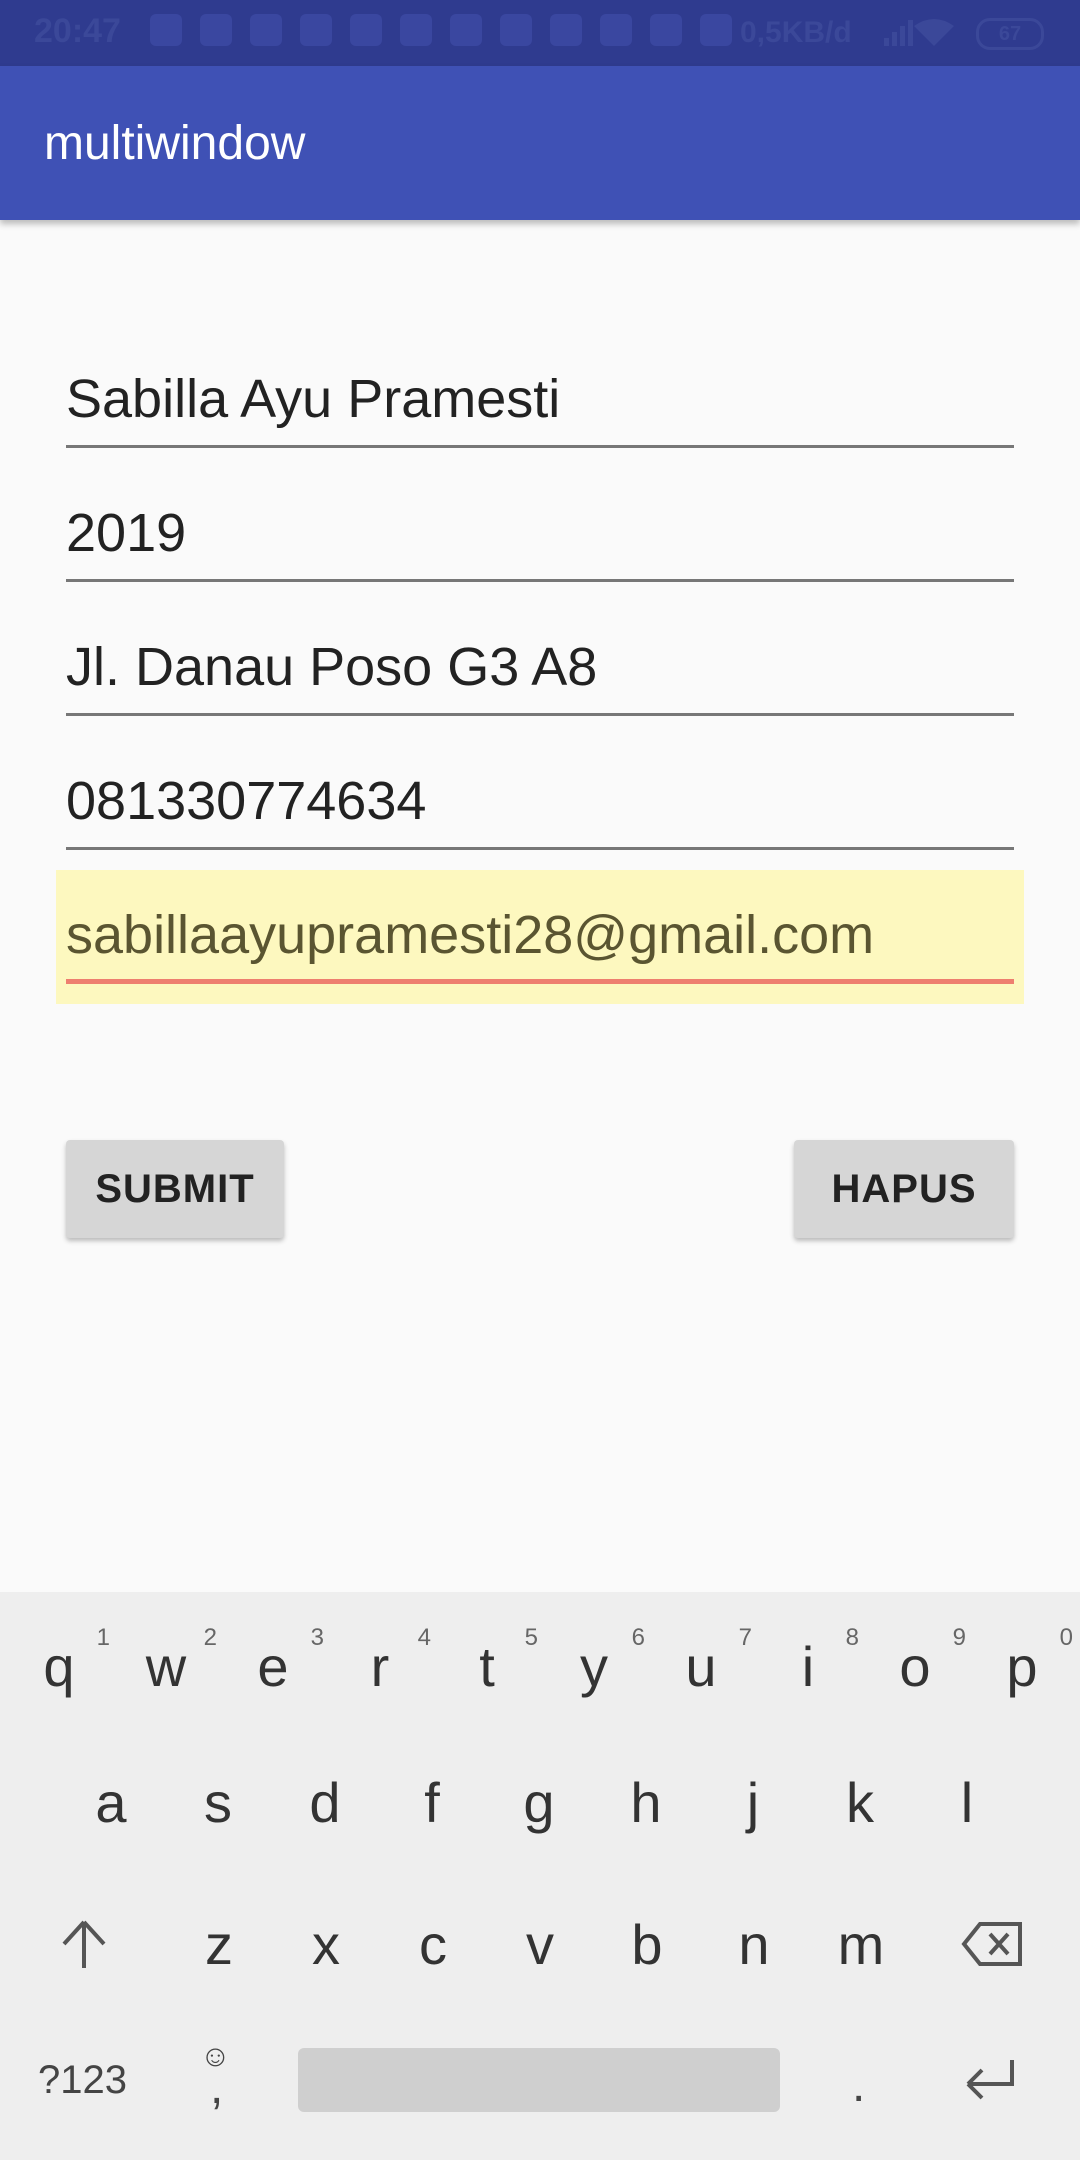  Describe the element at coordinates (466, 30) in the screenshot. I see `mail-icon` at that location.